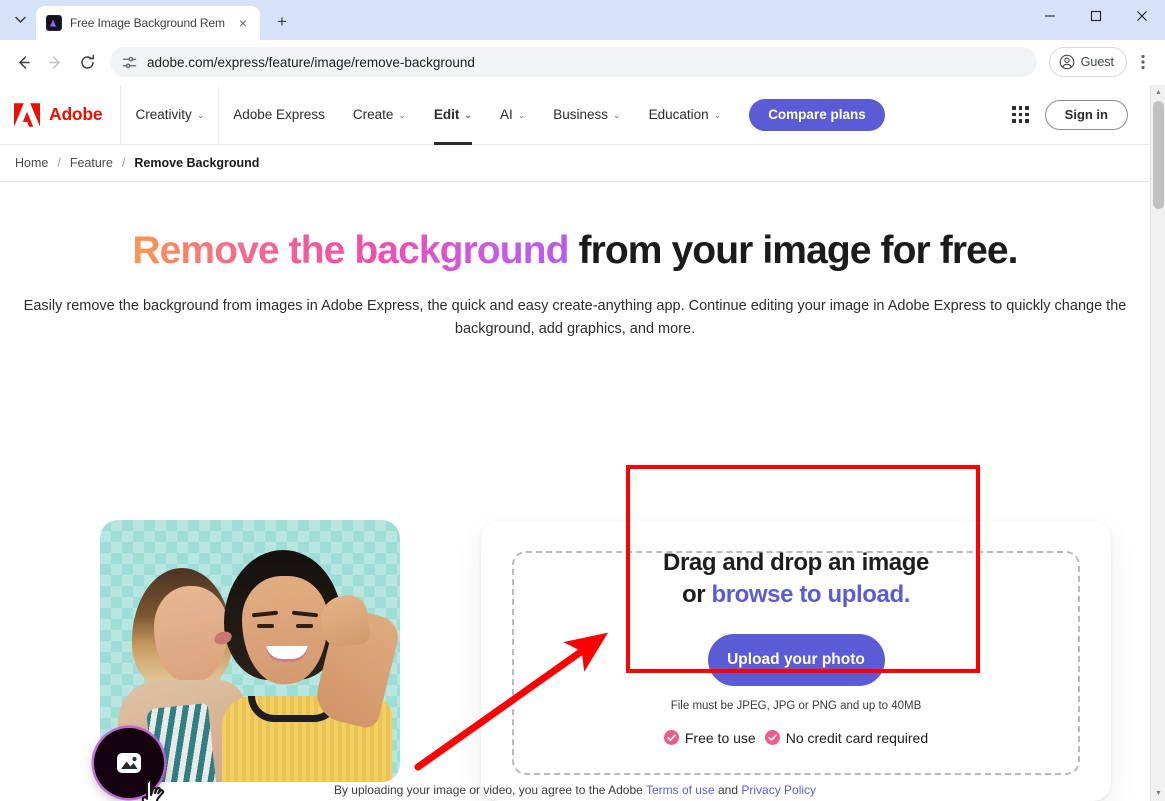  Describe the element at coordinates (680, 790) in the screenshot. I see `terms-of-use-link: Terms of use` at that location.